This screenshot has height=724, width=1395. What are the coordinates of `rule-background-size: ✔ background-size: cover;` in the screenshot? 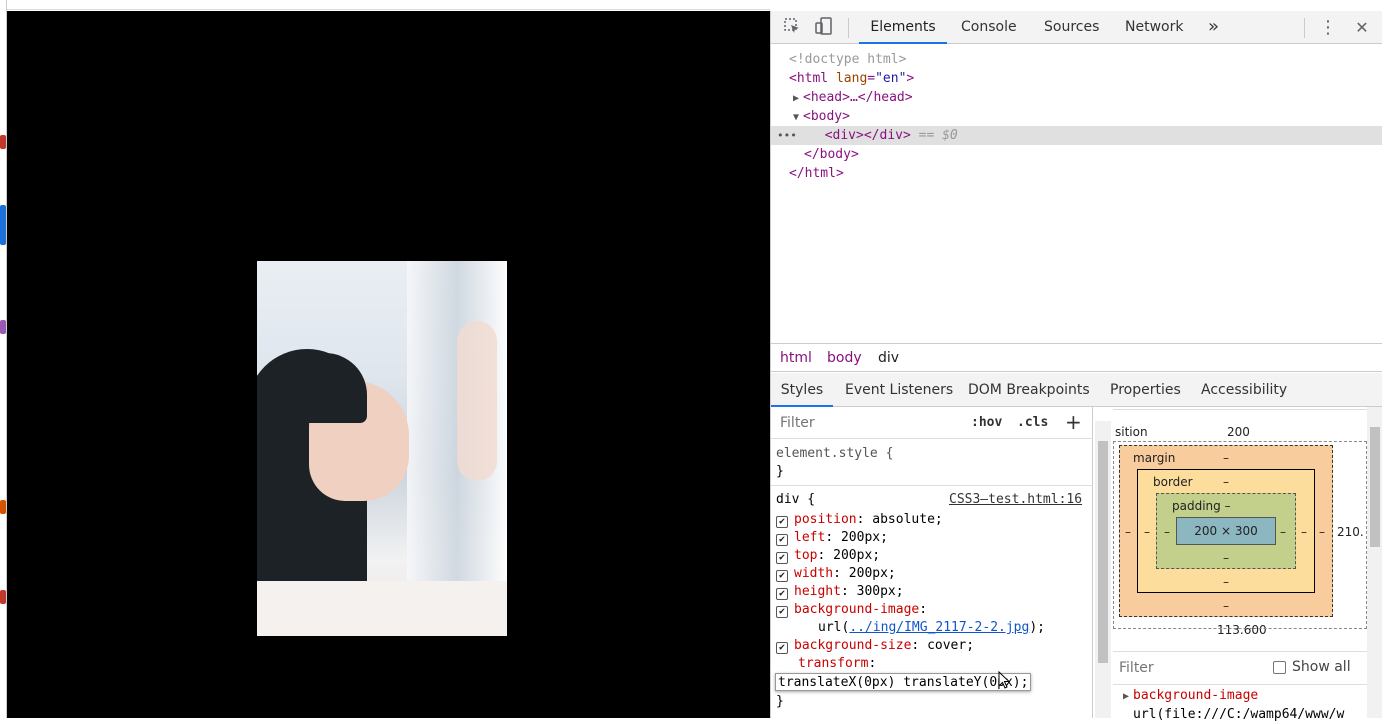 It's located at (875, 646).